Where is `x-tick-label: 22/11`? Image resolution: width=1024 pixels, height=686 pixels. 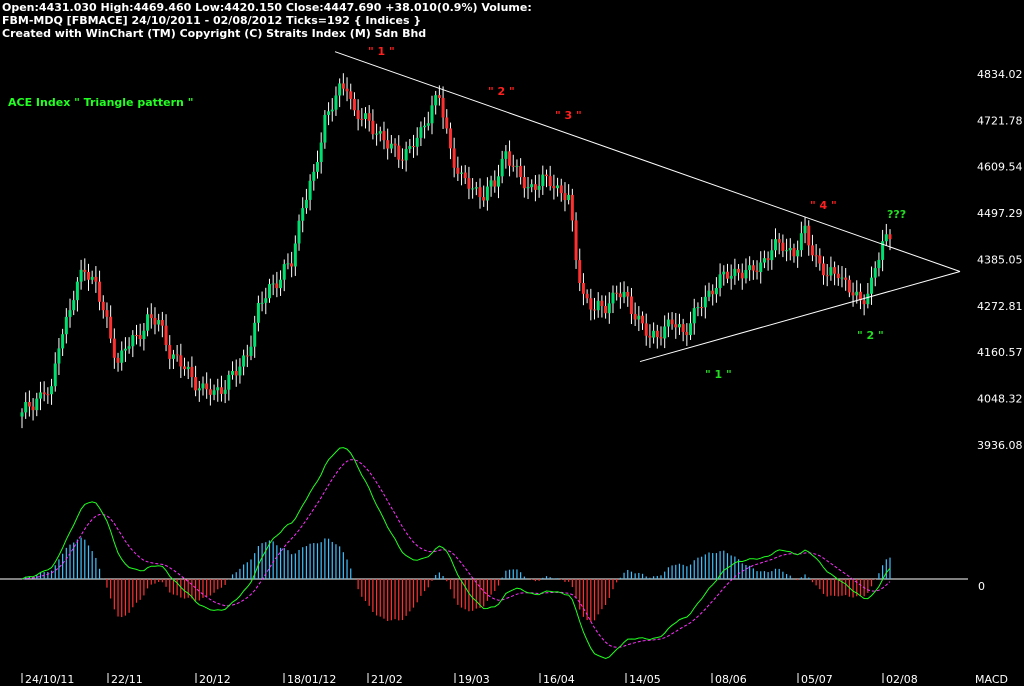 x-tick-label: 22/11 is located at coordinates (127, 679).